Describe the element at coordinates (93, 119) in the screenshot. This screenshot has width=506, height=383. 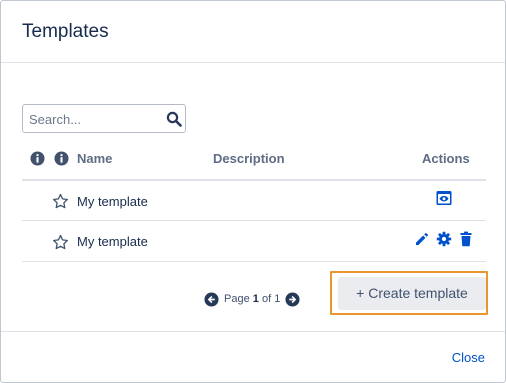
I see `search-input` at that location.